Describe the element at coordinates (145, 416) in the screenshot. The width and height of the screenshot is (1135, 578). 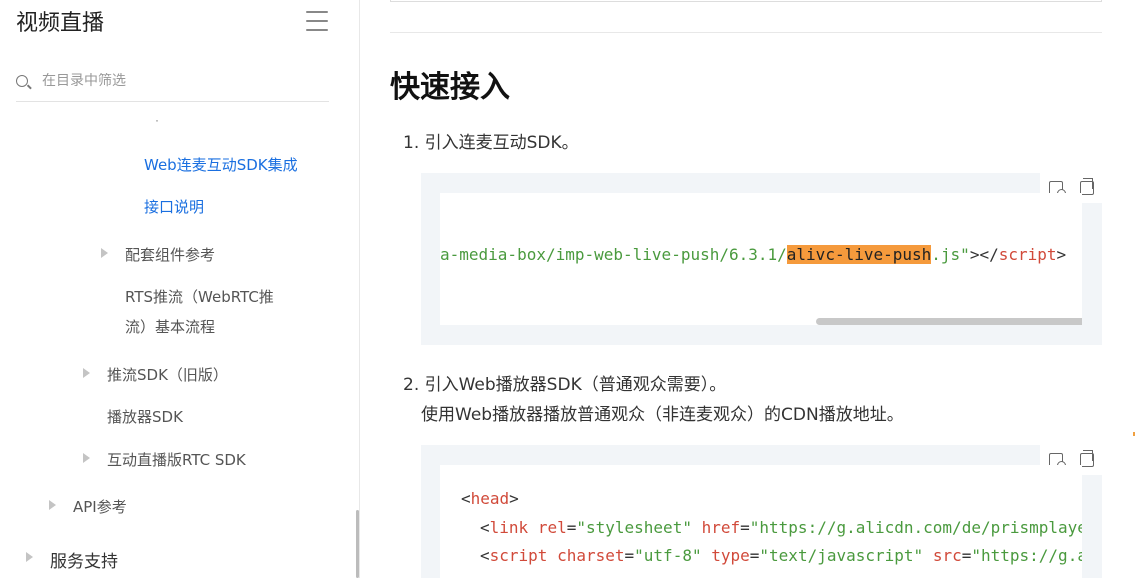
I see `sidebar-item-player-sdk: 播放器SDK` at that location.